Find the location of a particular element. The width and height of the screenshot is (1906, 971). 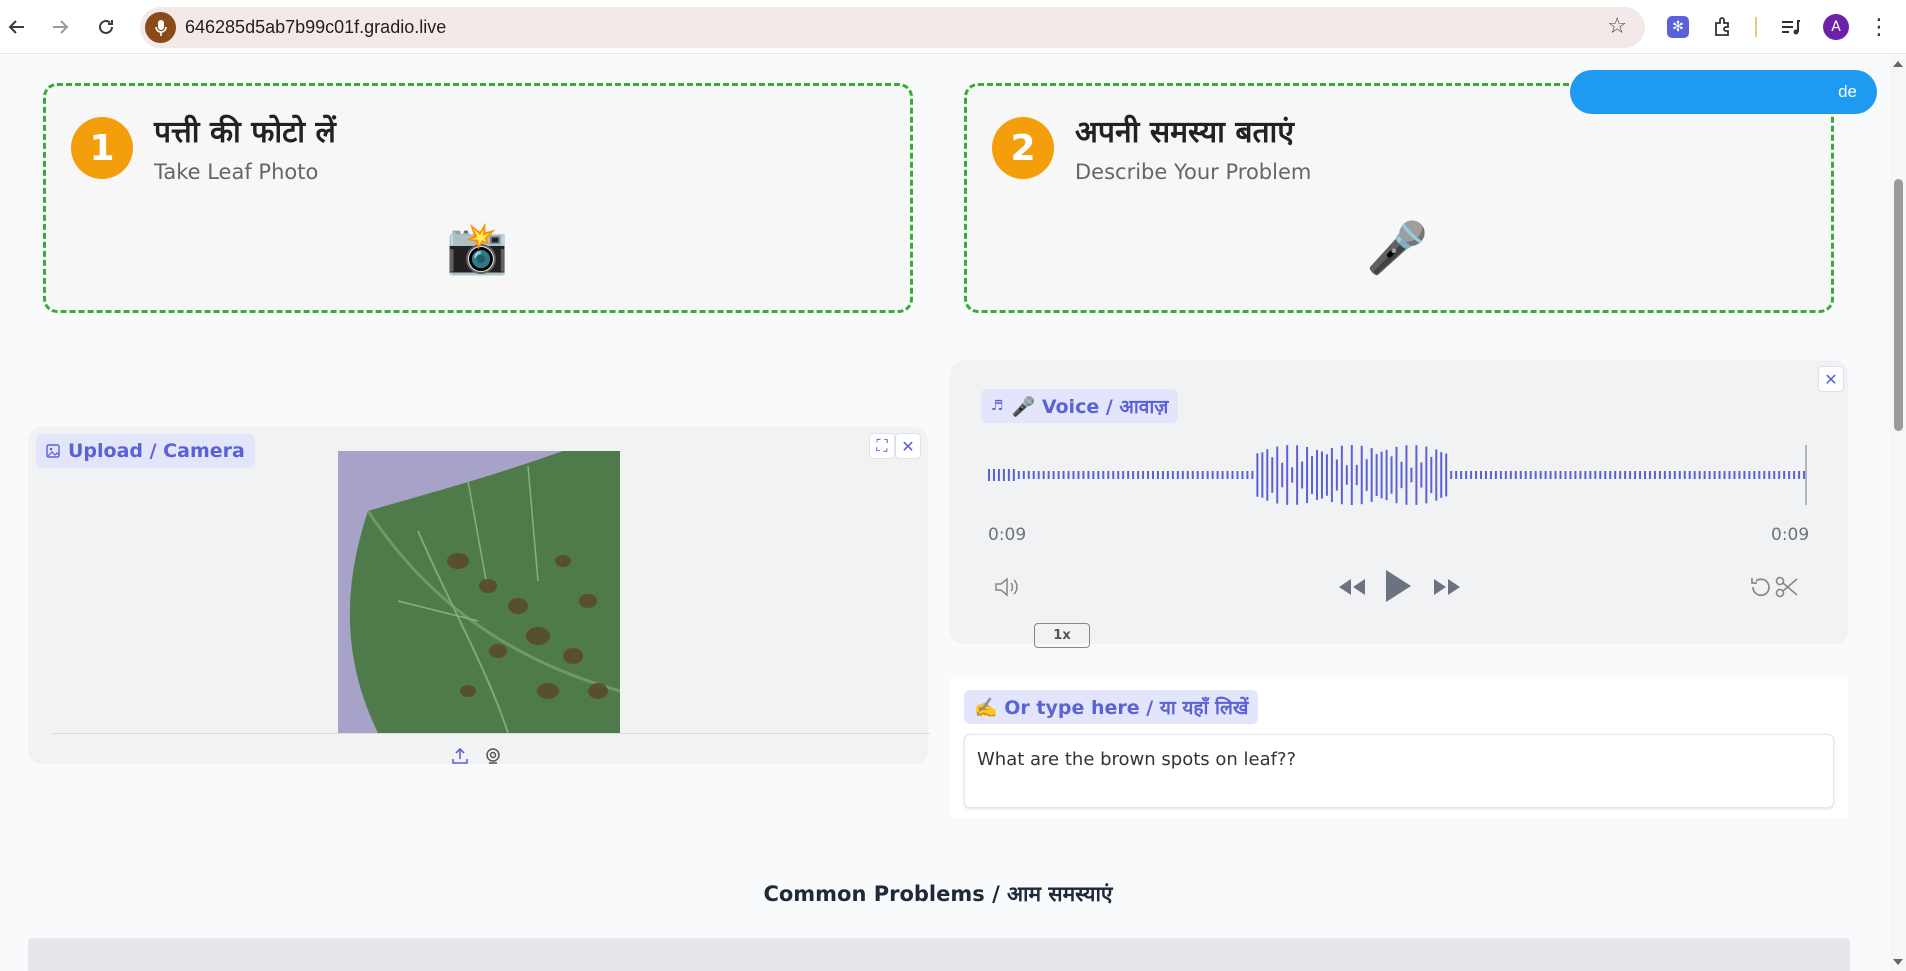

toolbar-divider is located at coordinates (1756, 27).